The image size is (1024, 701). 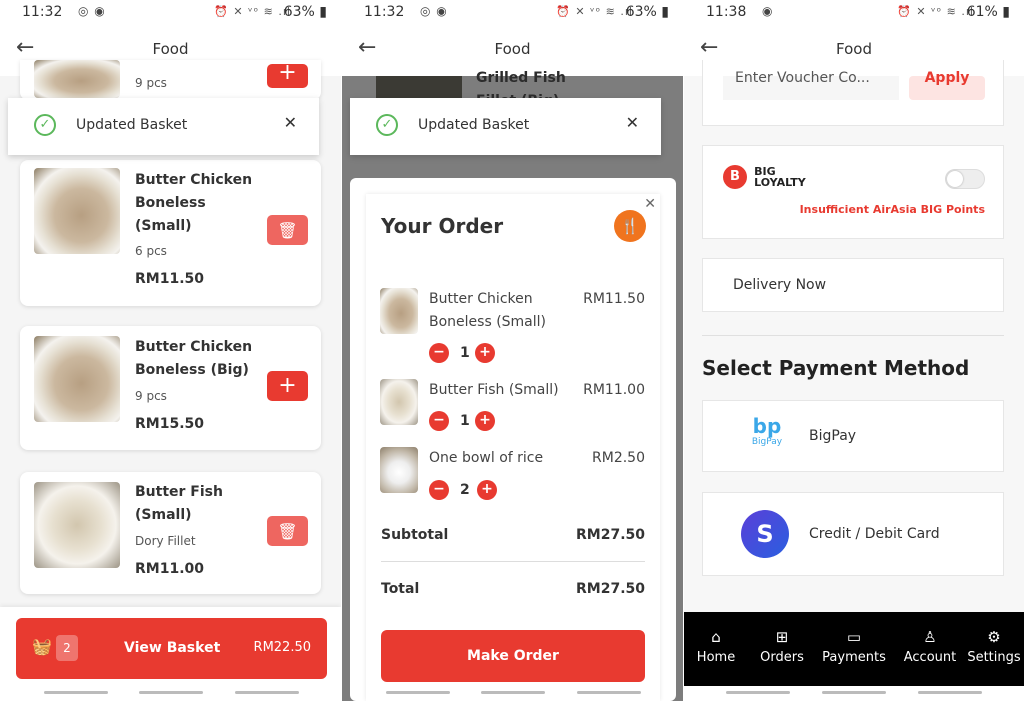 I want to click on divider, so click(x=513, y=561).